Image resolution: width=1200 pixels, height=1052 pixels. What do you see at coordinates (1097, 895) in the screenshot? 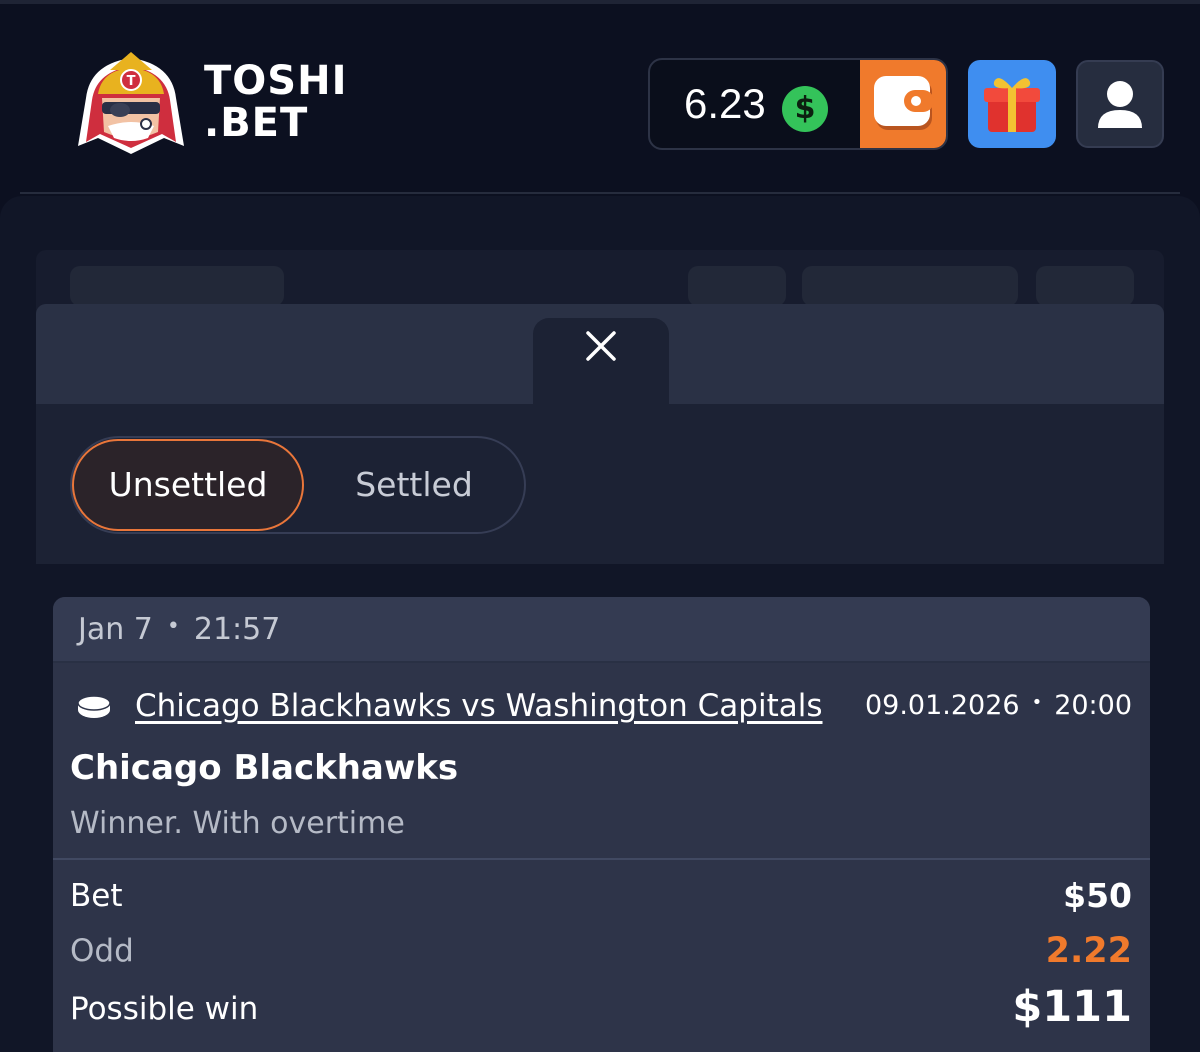
I see `bet-amount-value: $50` at bounding box center [1097, 895].